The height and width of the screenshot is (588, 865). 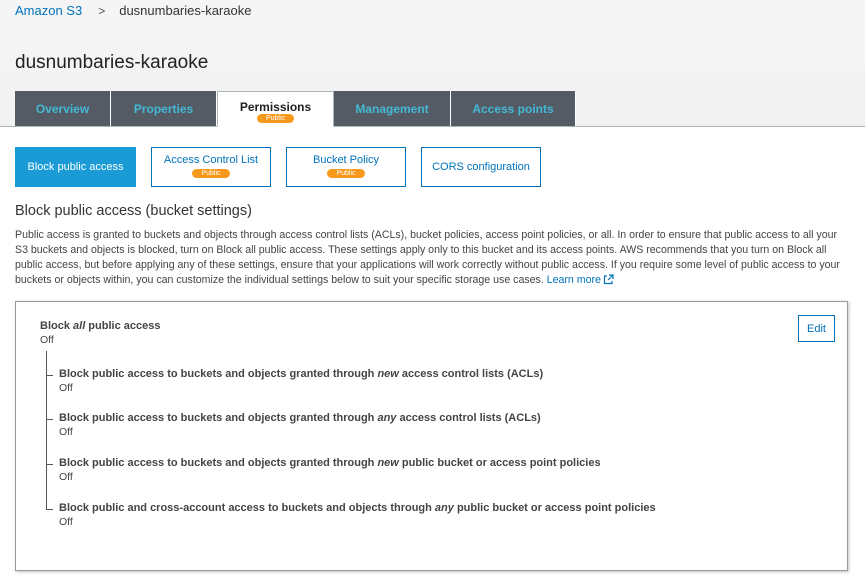 What do you see at coordinates (211, 167) in the screenshot?
I see `subtab-access-control-list: Access Control List Public` at bounding box center [211, 167].